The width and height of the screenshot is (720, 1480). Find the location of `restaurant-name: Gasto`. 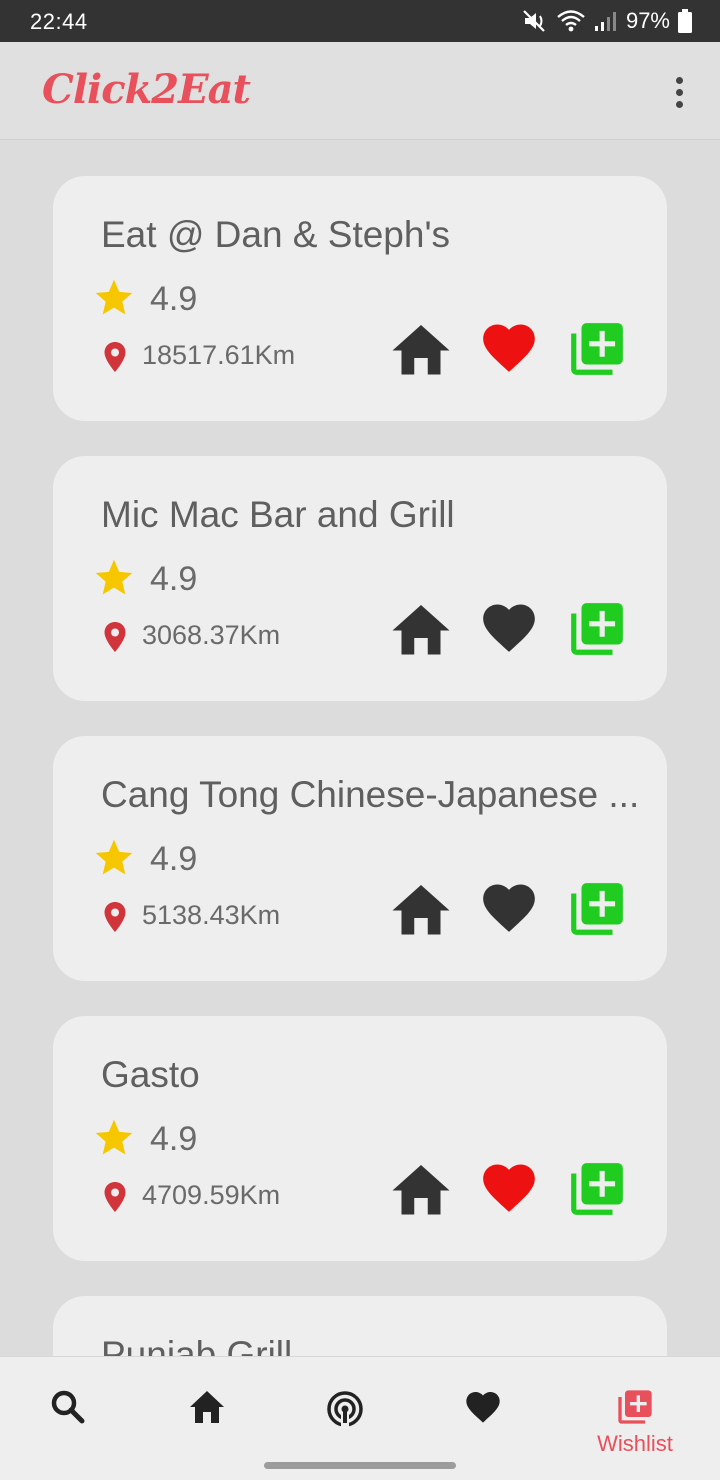

restaurant-name: Gasto is located at coordinates (150, 1074).